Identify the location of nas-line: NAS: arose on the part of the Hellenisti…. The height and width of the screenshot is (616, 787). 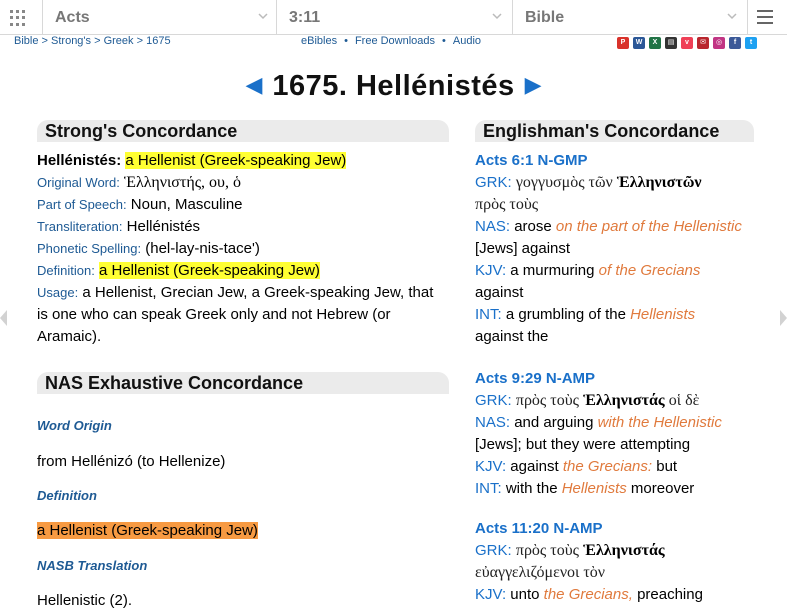
(625, 238).